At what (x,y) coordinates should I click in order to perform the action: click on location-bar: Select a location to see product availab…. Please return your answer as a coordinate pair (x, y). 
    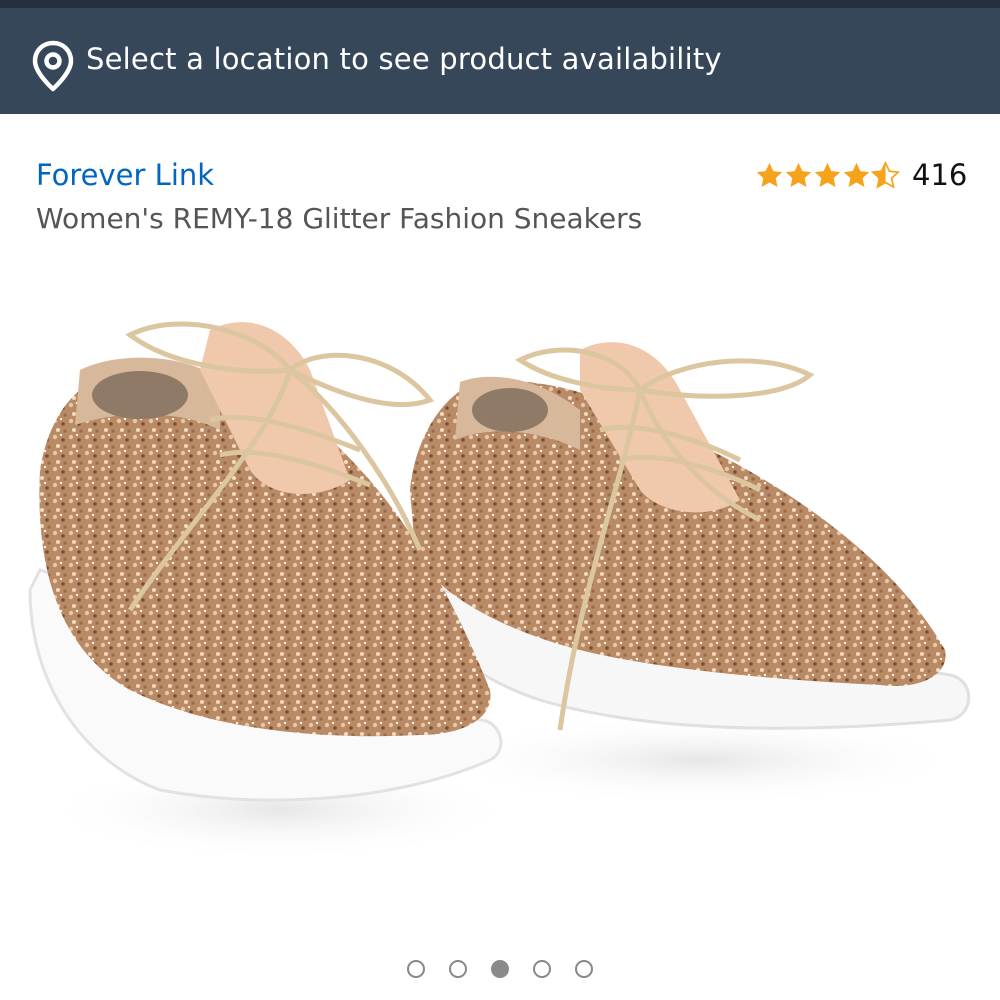
    Looking at the image, I should click on (500, 61).